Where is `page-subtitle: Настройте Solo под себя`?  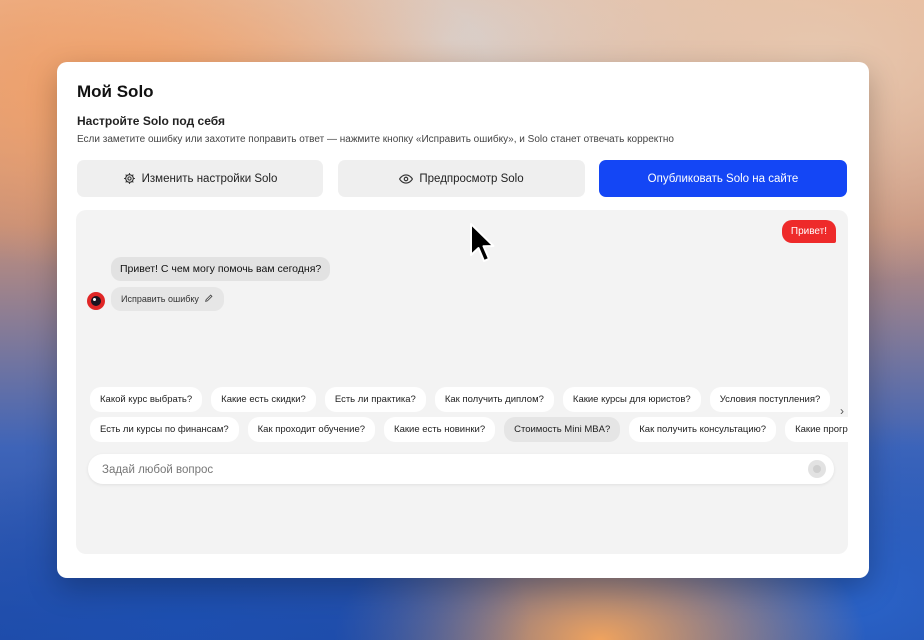
page-subtitle: Настройте Solo под себя is located at coordinates (151, 121).